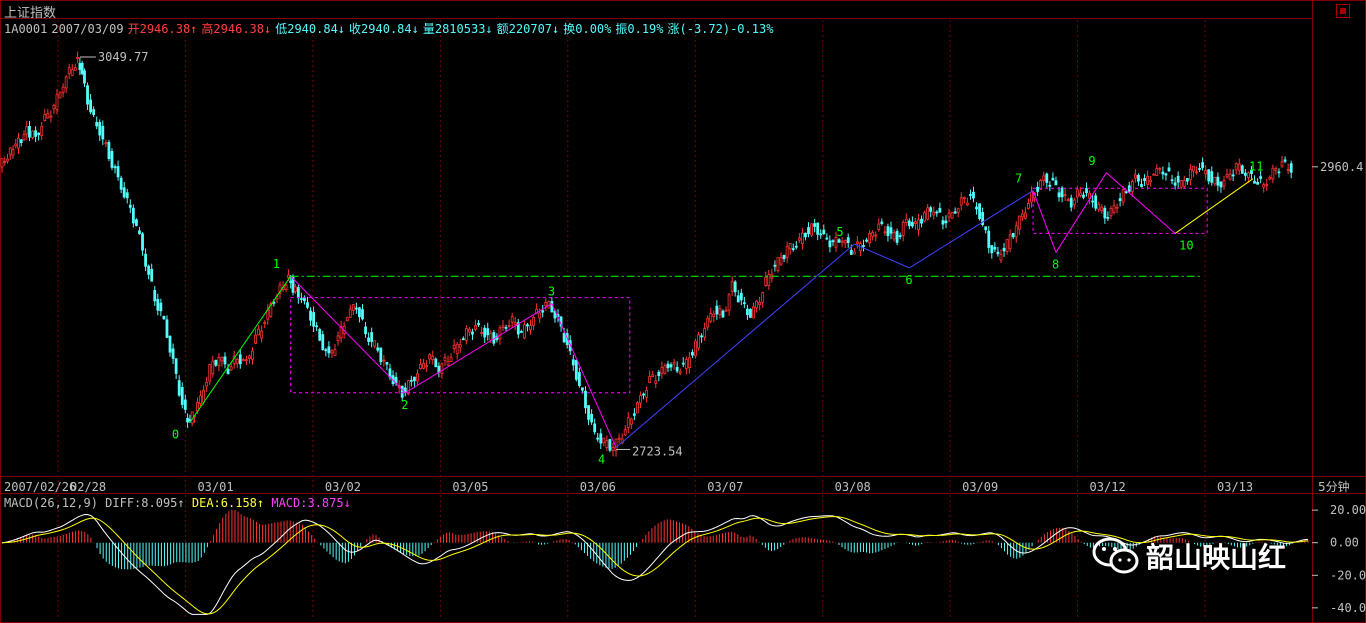  Describe the element at coordinates (123, 57) in the screenshot. I see `high-price-label: 3049.77` at that location.